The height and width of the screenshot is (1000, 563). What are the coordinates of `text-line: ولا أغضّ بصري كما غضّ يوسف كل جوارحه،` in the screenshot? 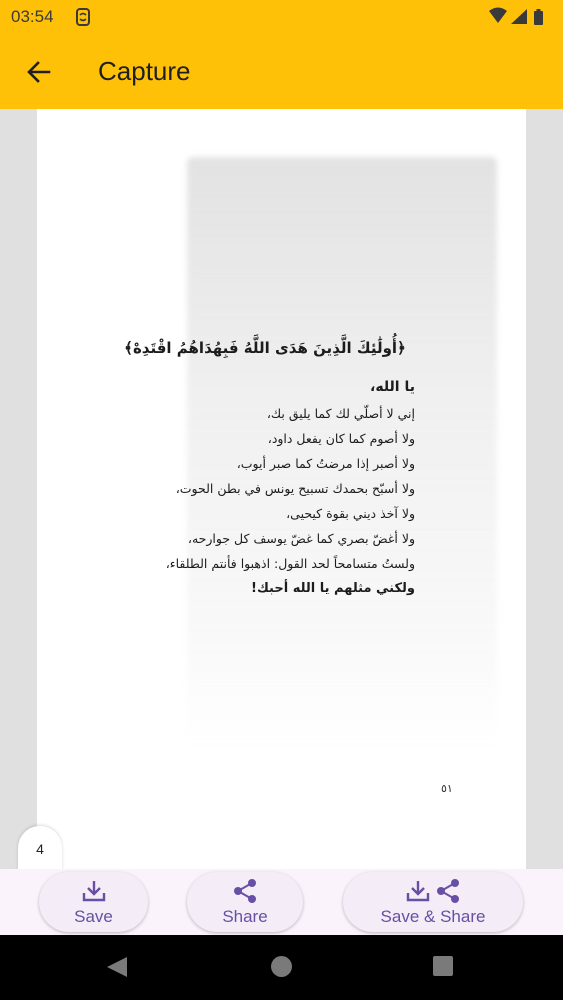 It's located at (301, 538).